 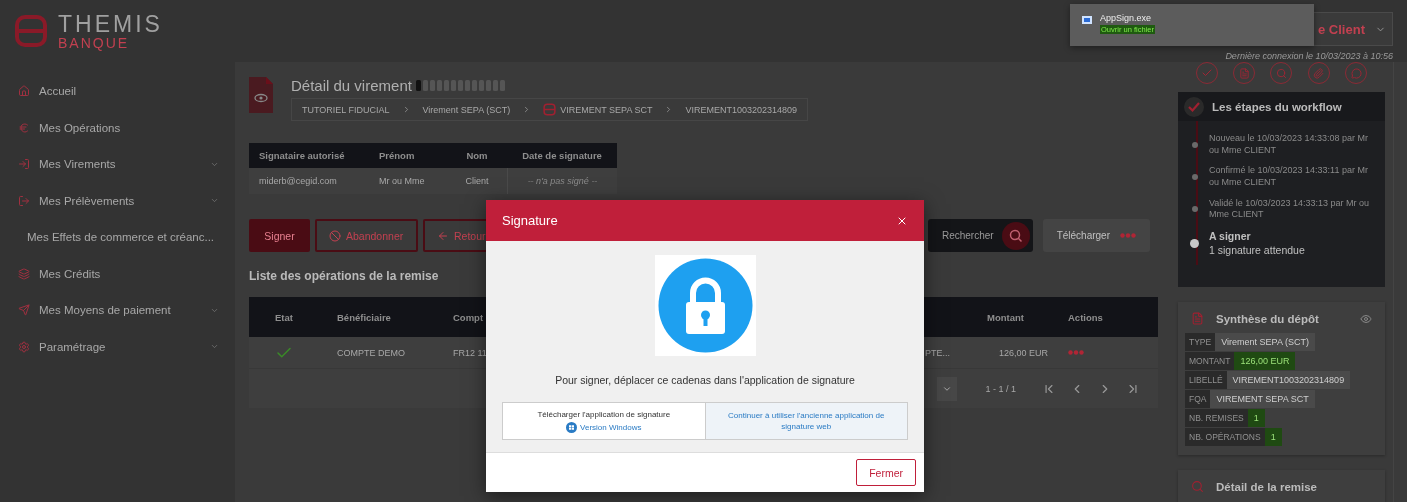 I want to click on table-cell-text: COMPTE DEMO, so click(x=371, y=353).